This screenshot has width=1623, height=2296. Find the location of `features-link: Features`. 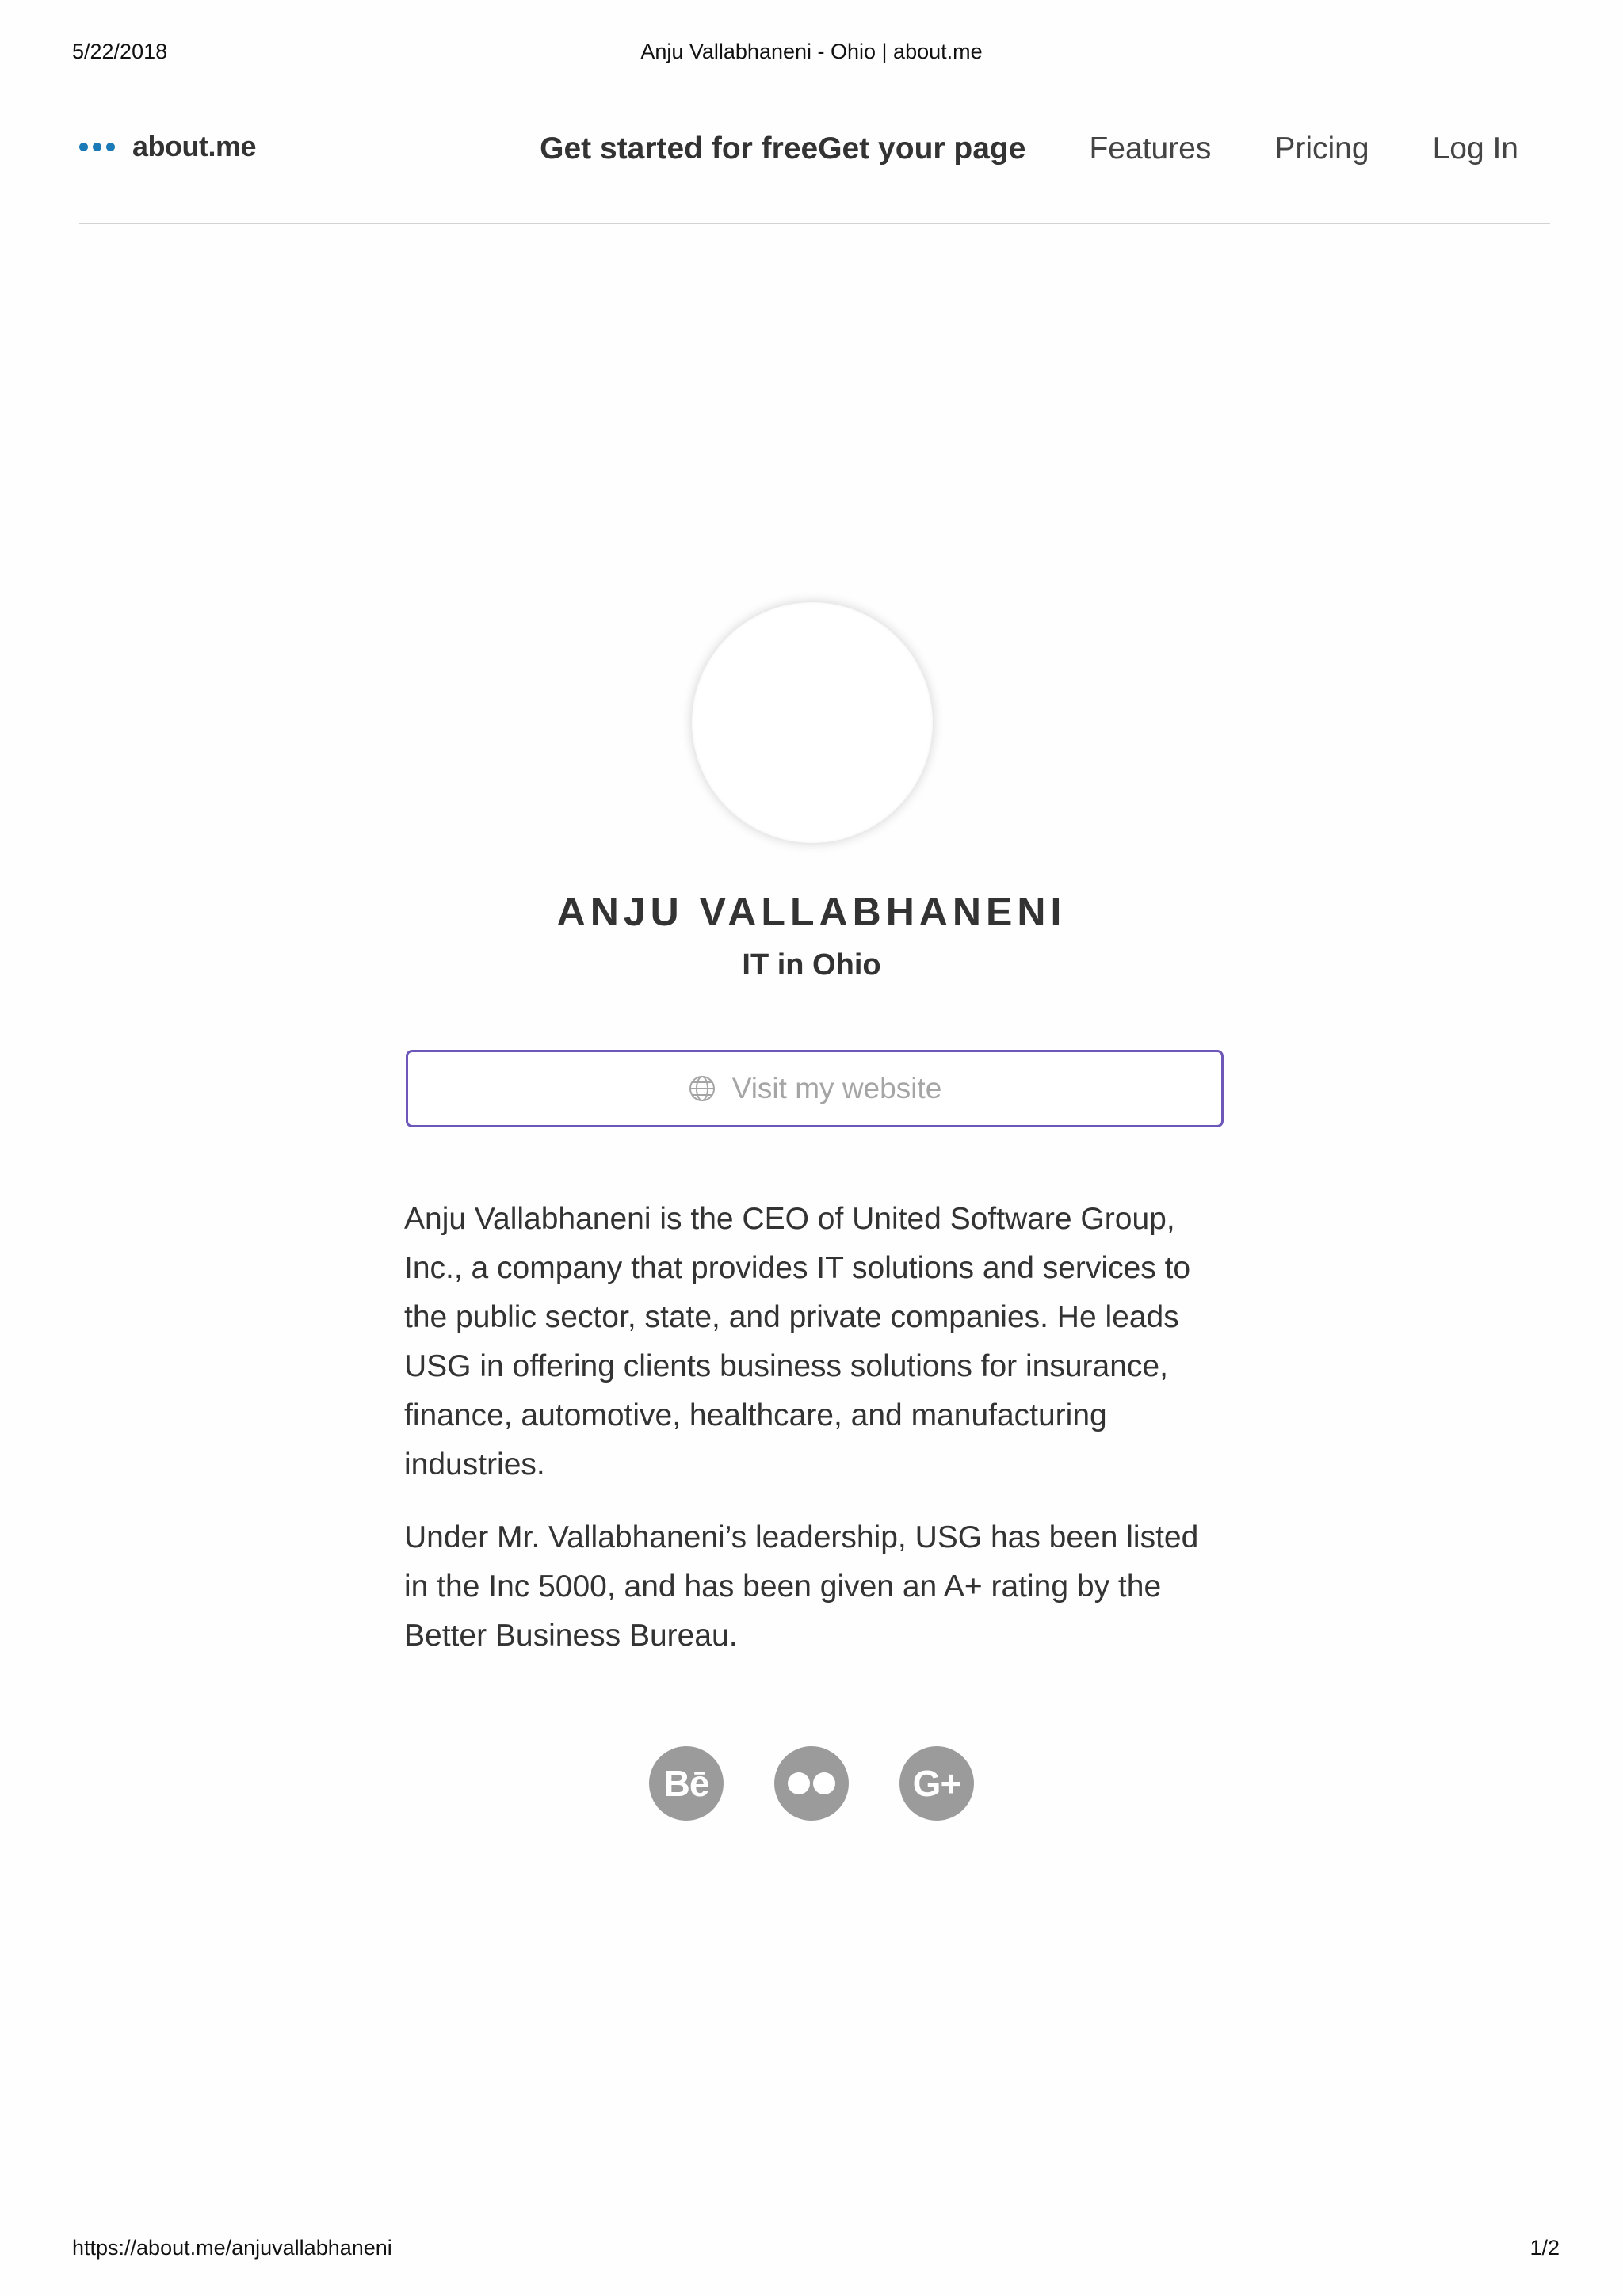

features-link: Features is located at coordinates (1150, 149).